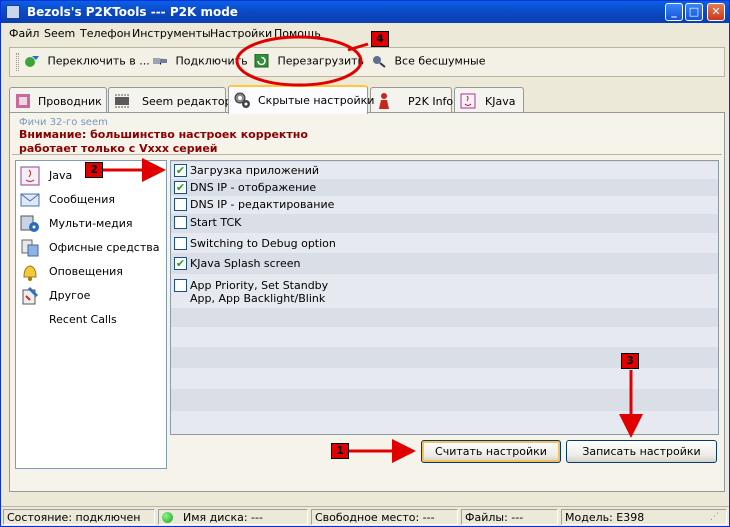  I want to click on option-row: ✔ KJava Splash screen, so click(444, 263).